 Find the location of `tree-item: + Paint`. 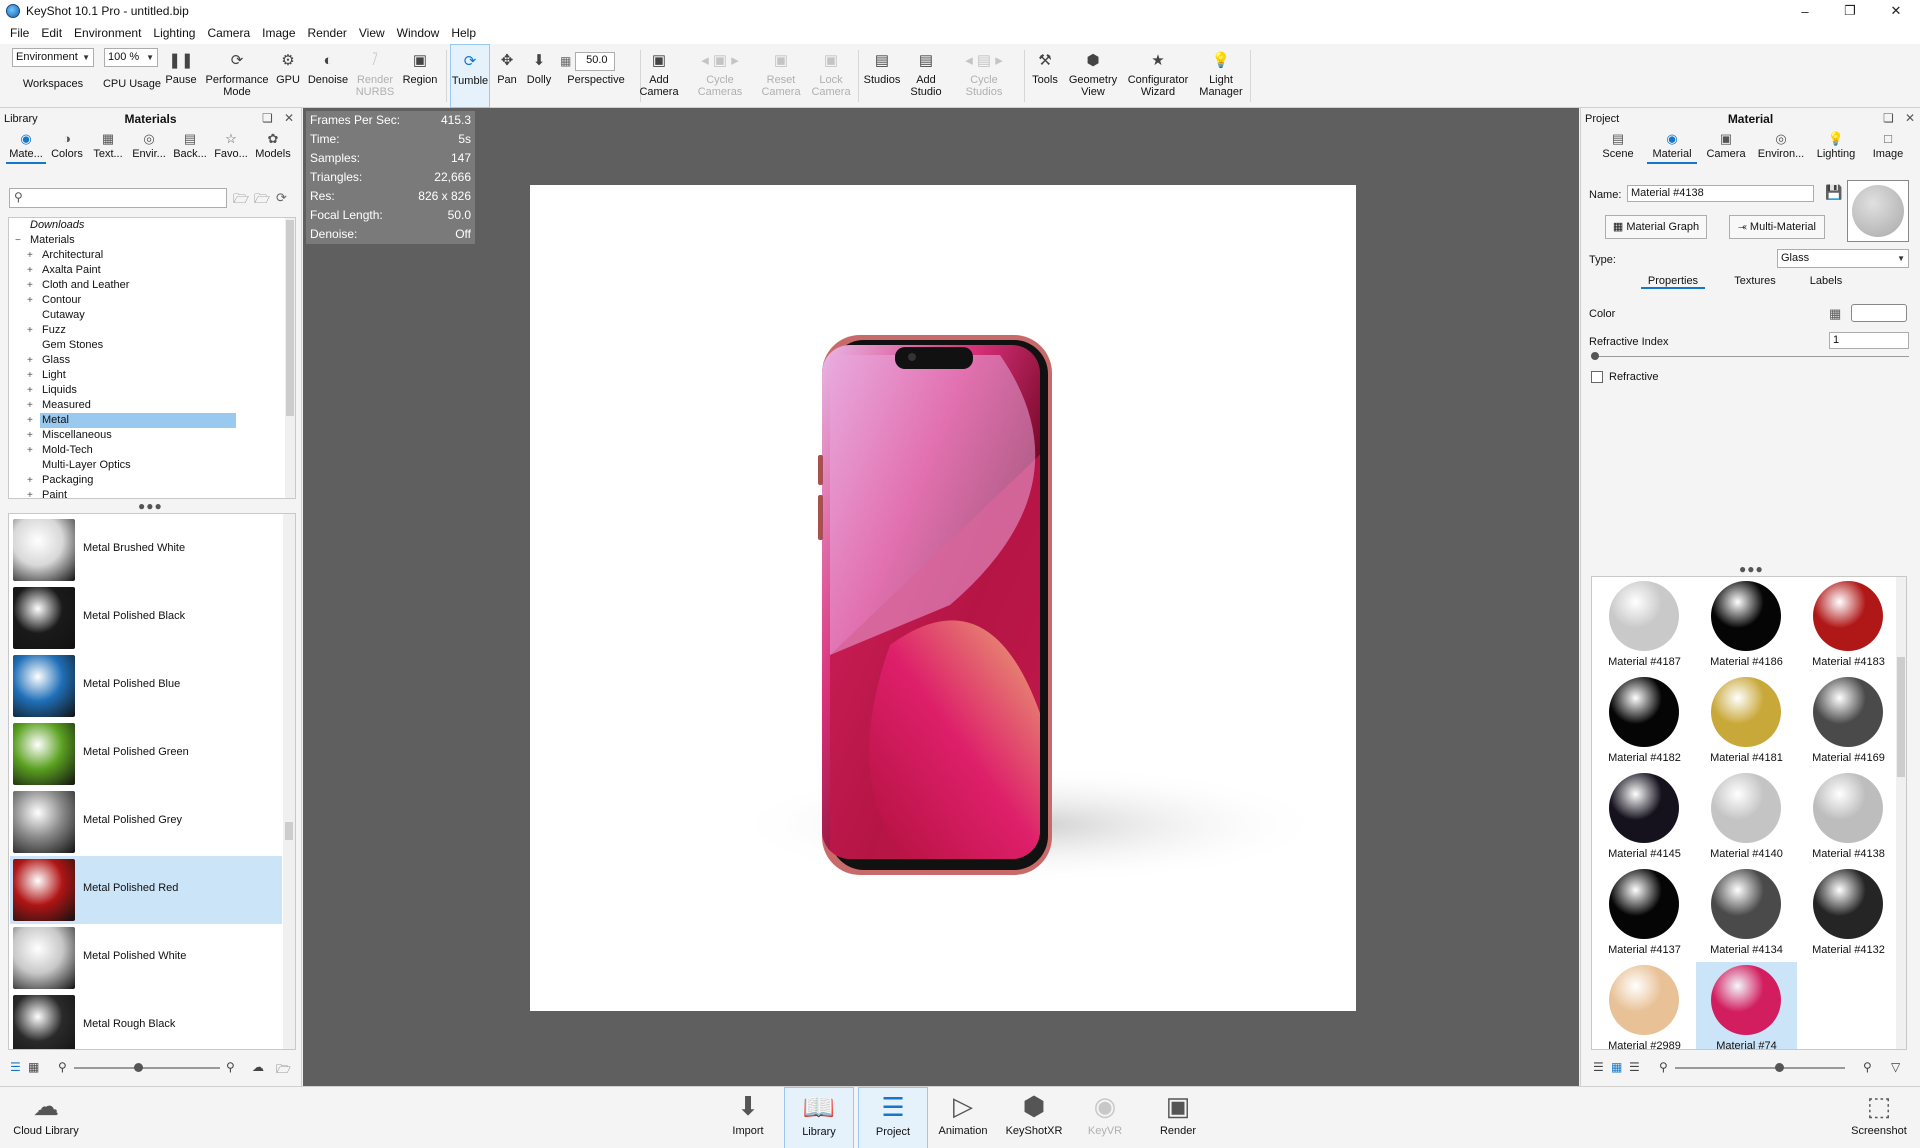

tree-item: + Paint is located at coordinates (152, 493).